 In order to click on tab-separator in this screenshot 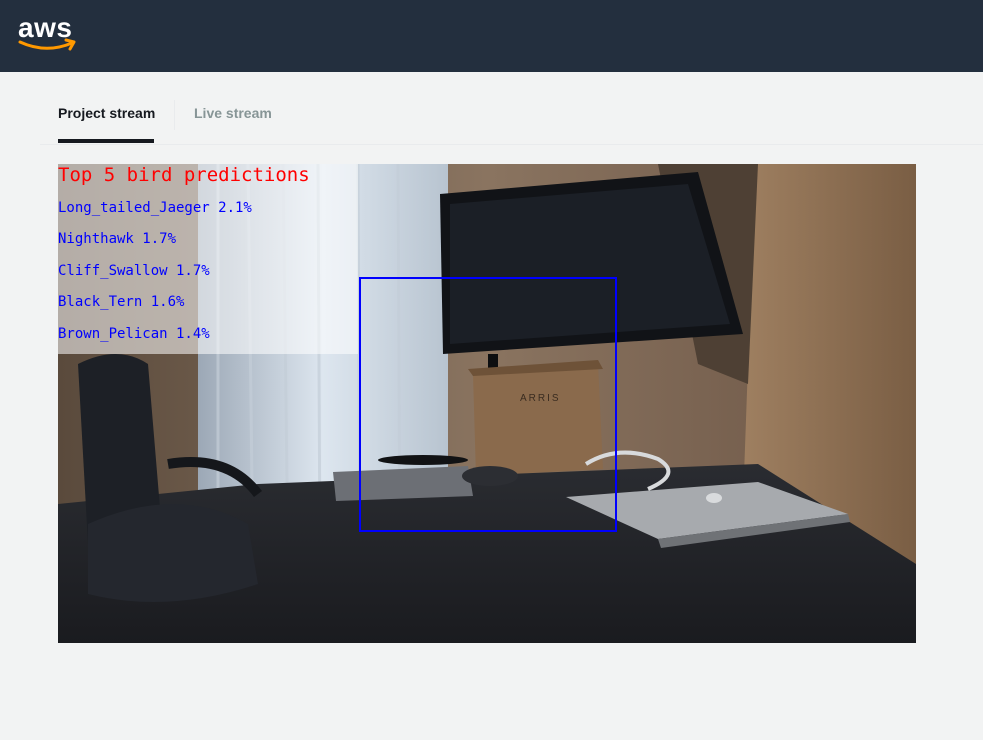, I will do `click(174, 115)`.